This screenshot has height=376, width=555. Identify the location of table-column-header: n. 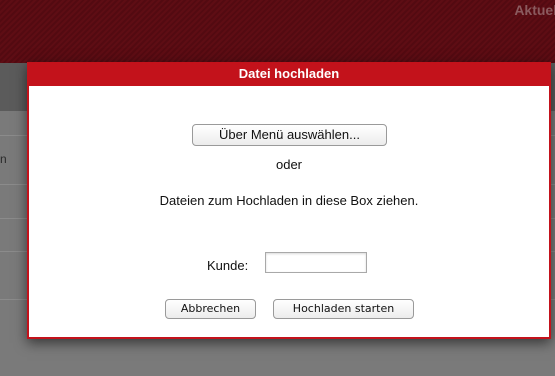
(3, 159).